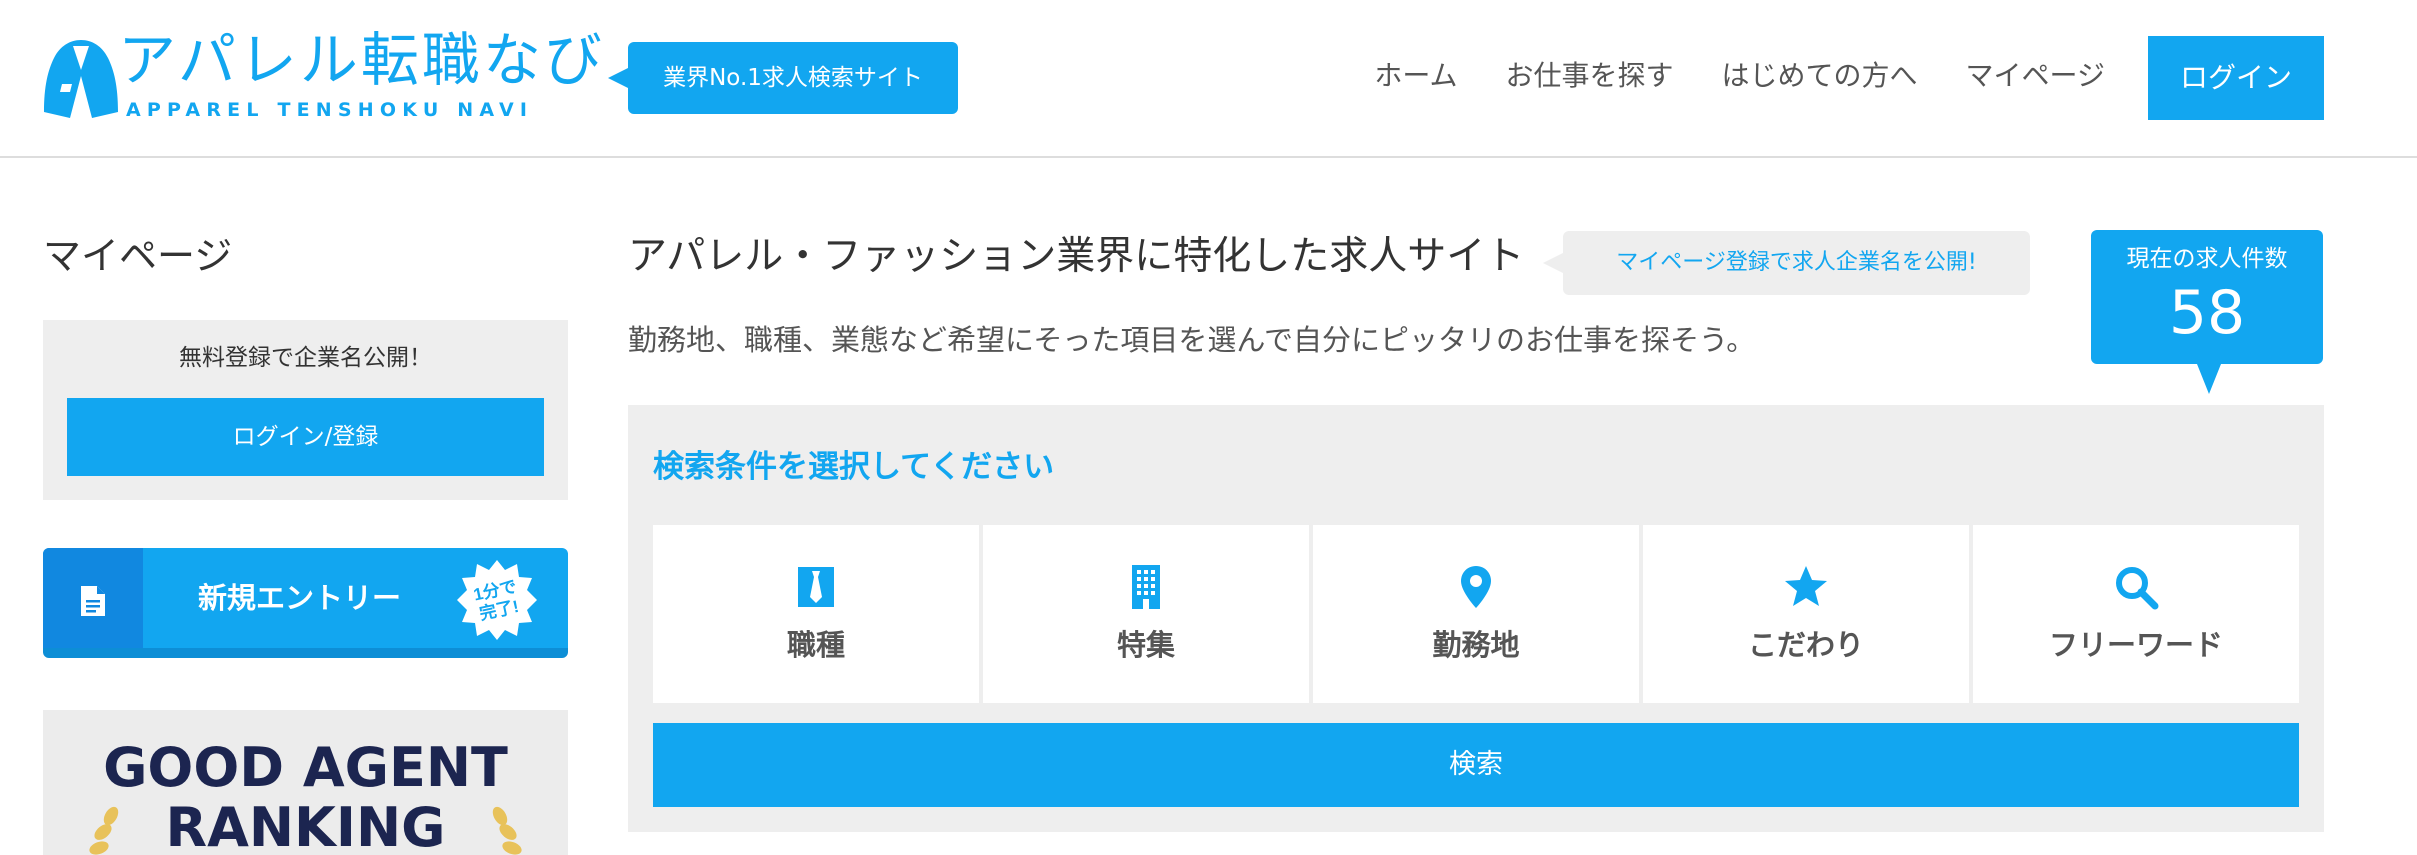  Describe the element at coordinates (81, 79) in the screenshot. I see `jacket-logo-icon` at that location.